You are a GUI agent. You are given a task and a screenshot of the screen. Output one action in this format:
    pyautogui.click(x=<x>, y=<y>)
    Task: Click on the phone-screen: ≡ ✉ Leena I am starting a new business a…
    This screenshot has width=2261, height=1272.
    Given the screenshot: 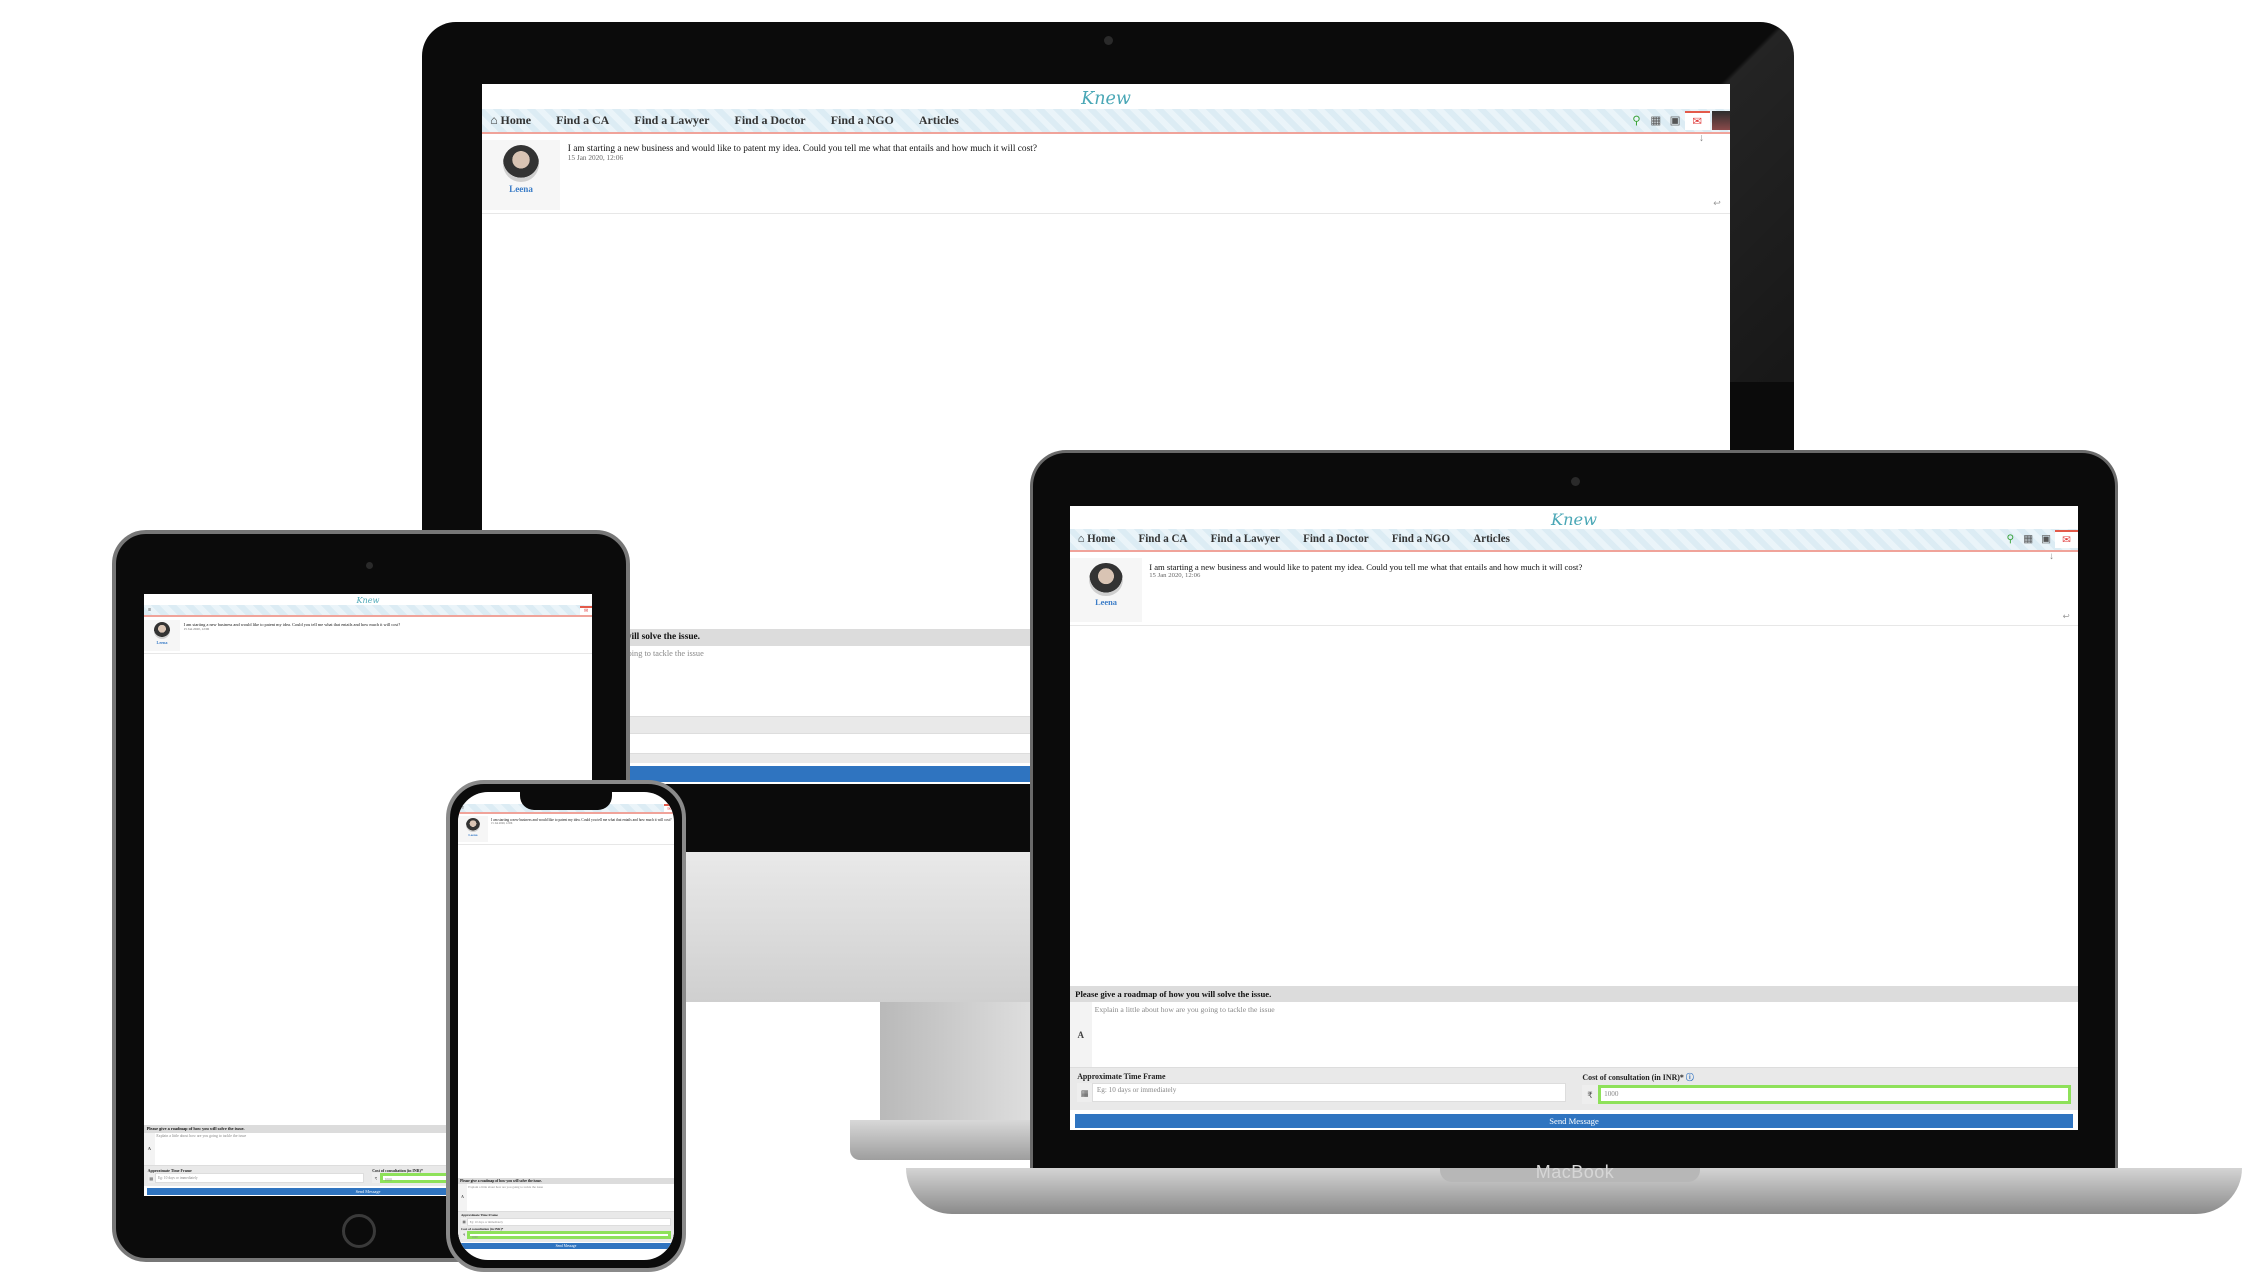 What is the action you would take?
    pyautogui.click(x=566, y=1026)
    